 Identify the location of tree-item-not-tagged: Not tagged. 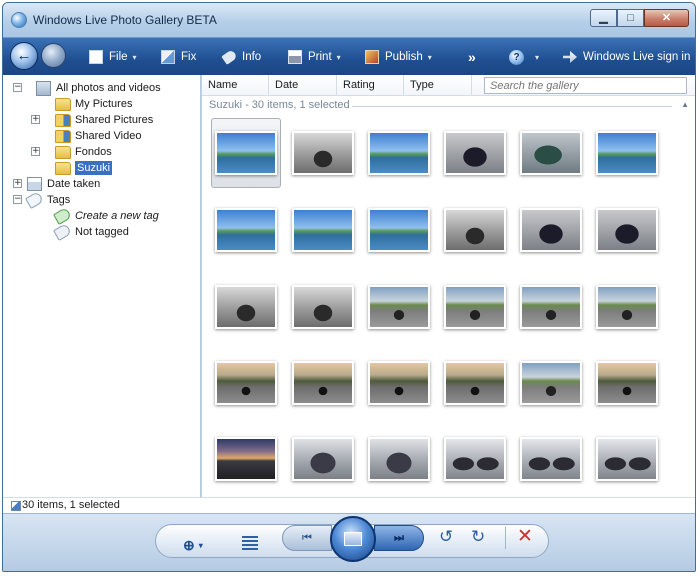
(91, 232).